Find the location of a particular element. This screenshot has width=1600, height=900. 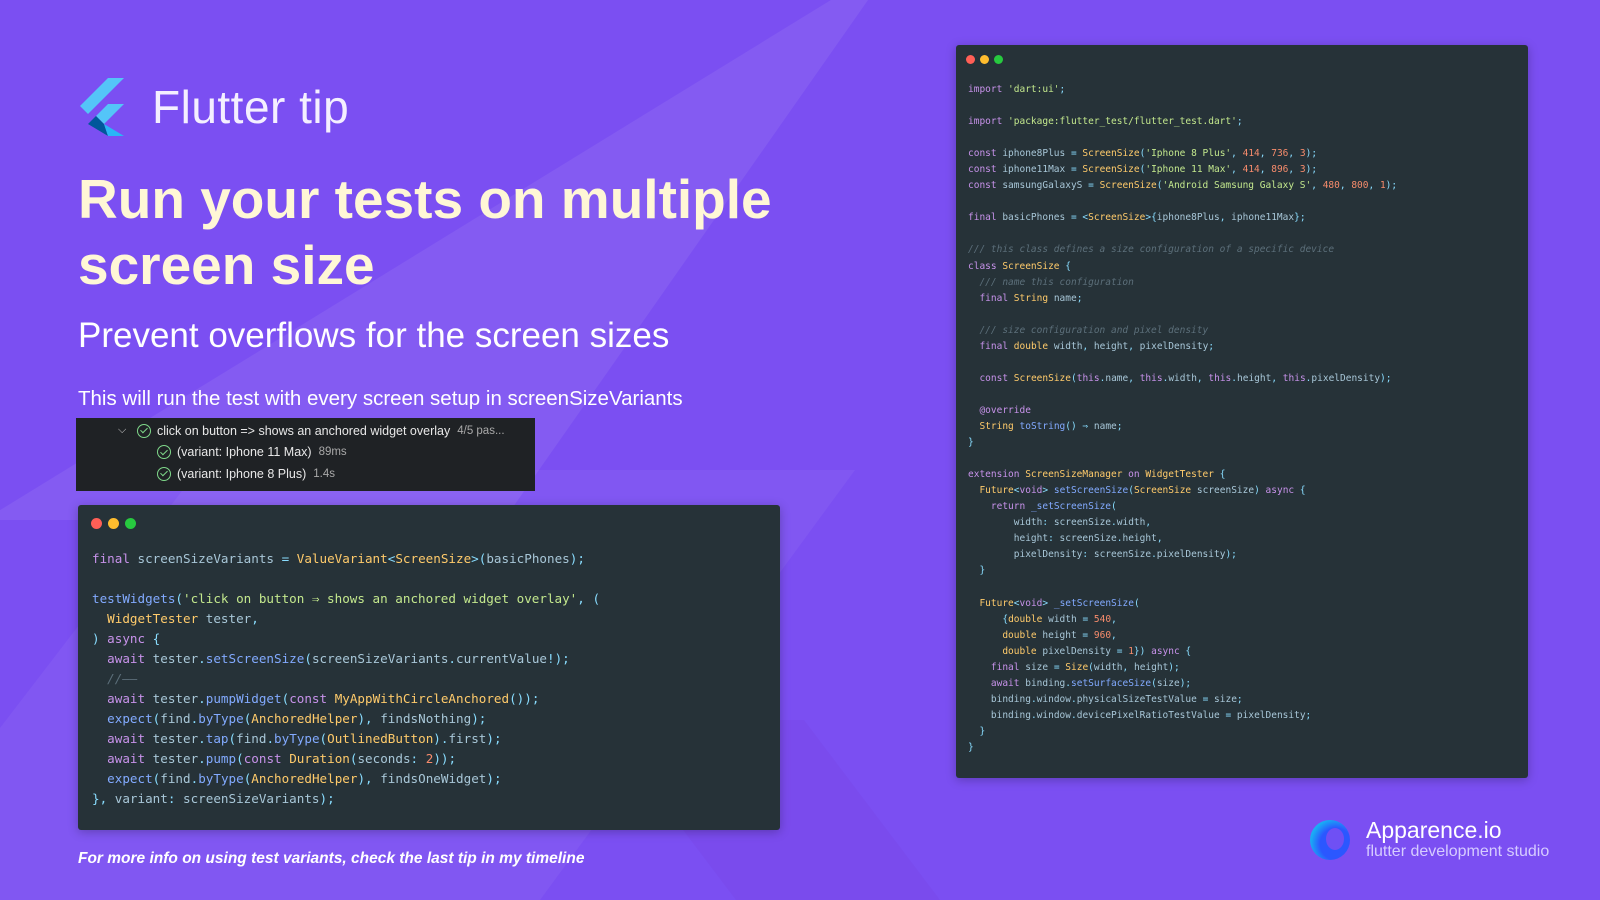

code-line: //—— is located at coordinates (114, 678).